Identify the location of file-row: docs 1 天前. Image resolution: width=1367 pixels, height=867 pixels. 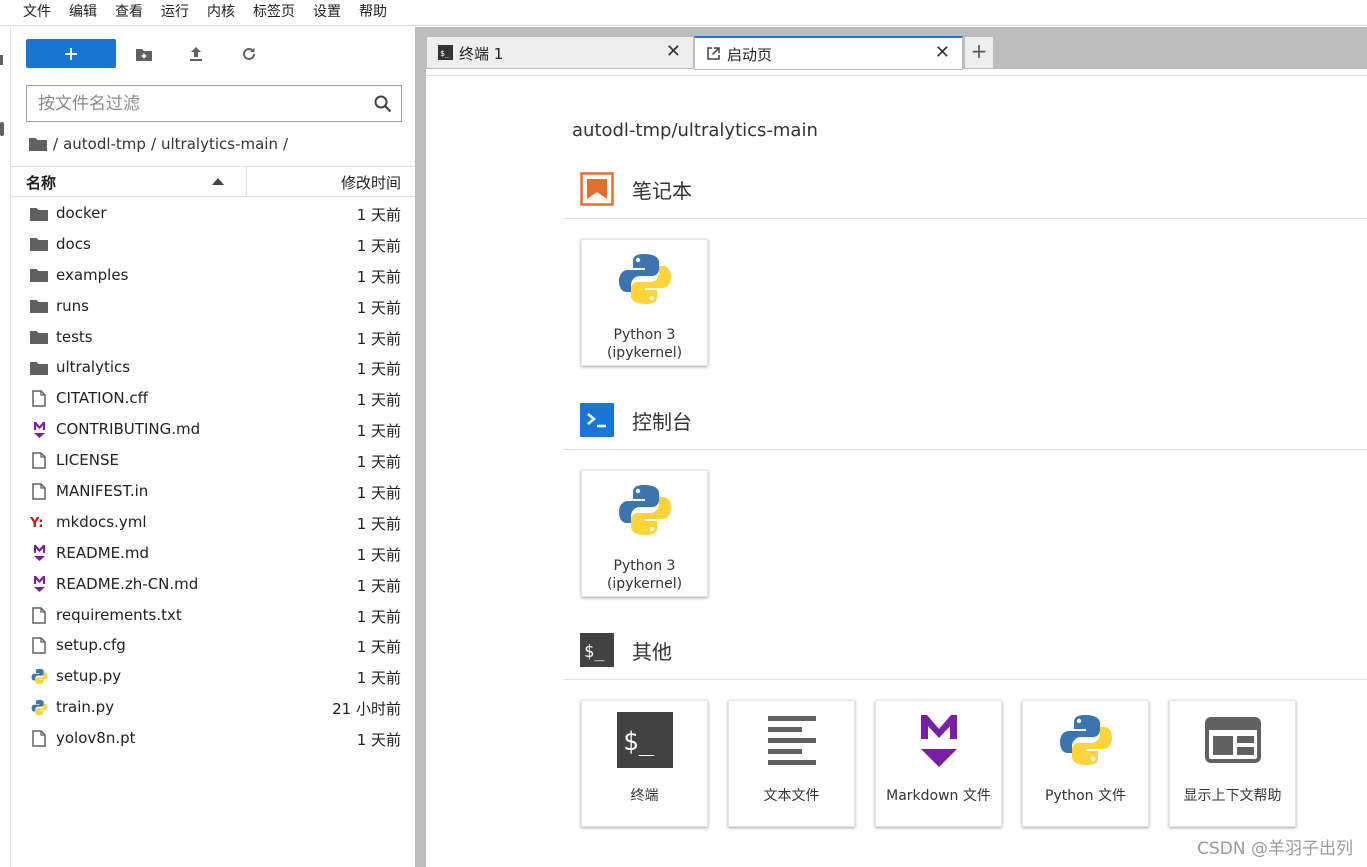
(213, 244).